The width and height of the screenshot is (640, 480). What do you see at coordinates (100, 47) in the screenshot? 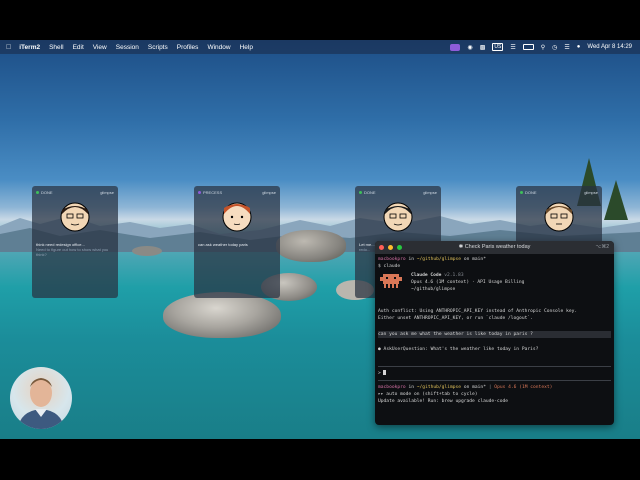
I see `menu-view: View` at bounding box center [100, 47].